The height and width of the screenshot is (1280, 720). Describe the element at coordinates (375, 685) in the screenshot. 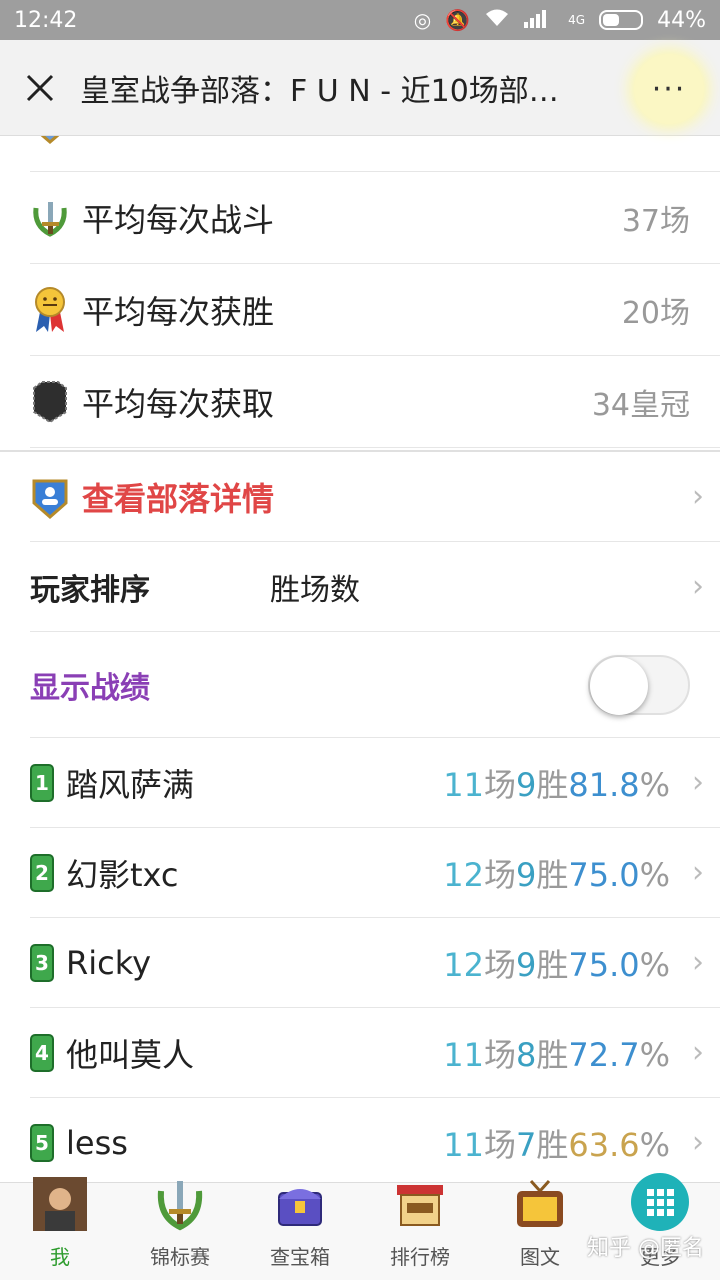

I see `show-record-row: 显示战绩` at that location.